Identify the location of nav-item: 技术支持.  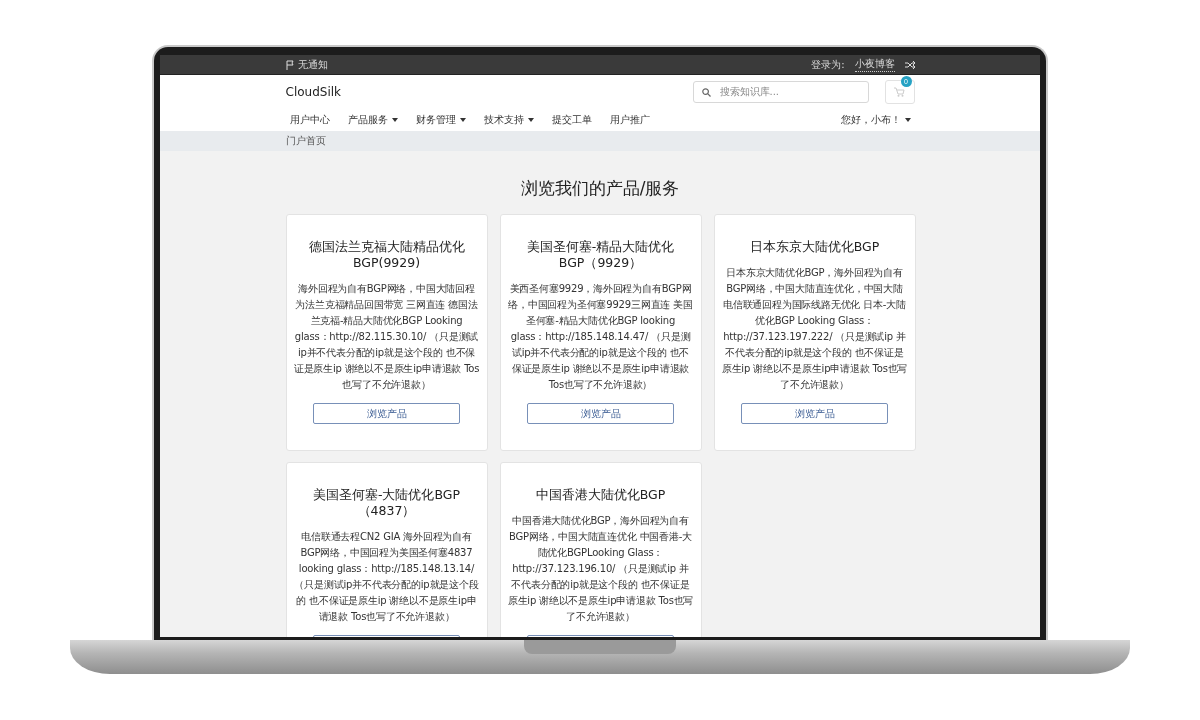
(508, 119).